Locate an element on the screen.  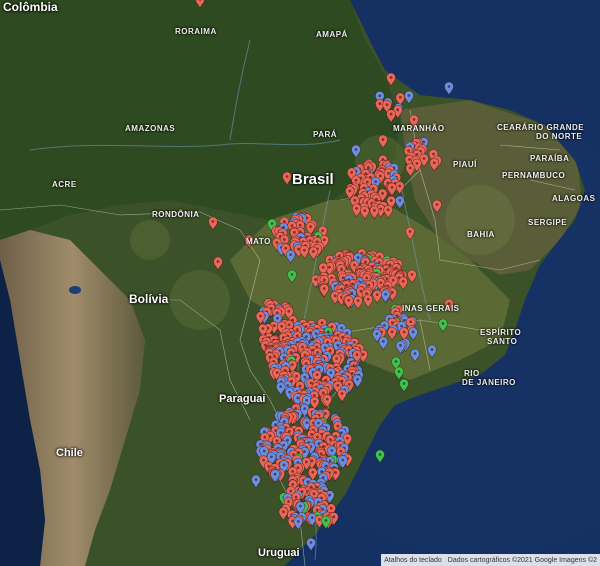
label-paraiba: PARAÍBA is located at coordinates (550, 158).